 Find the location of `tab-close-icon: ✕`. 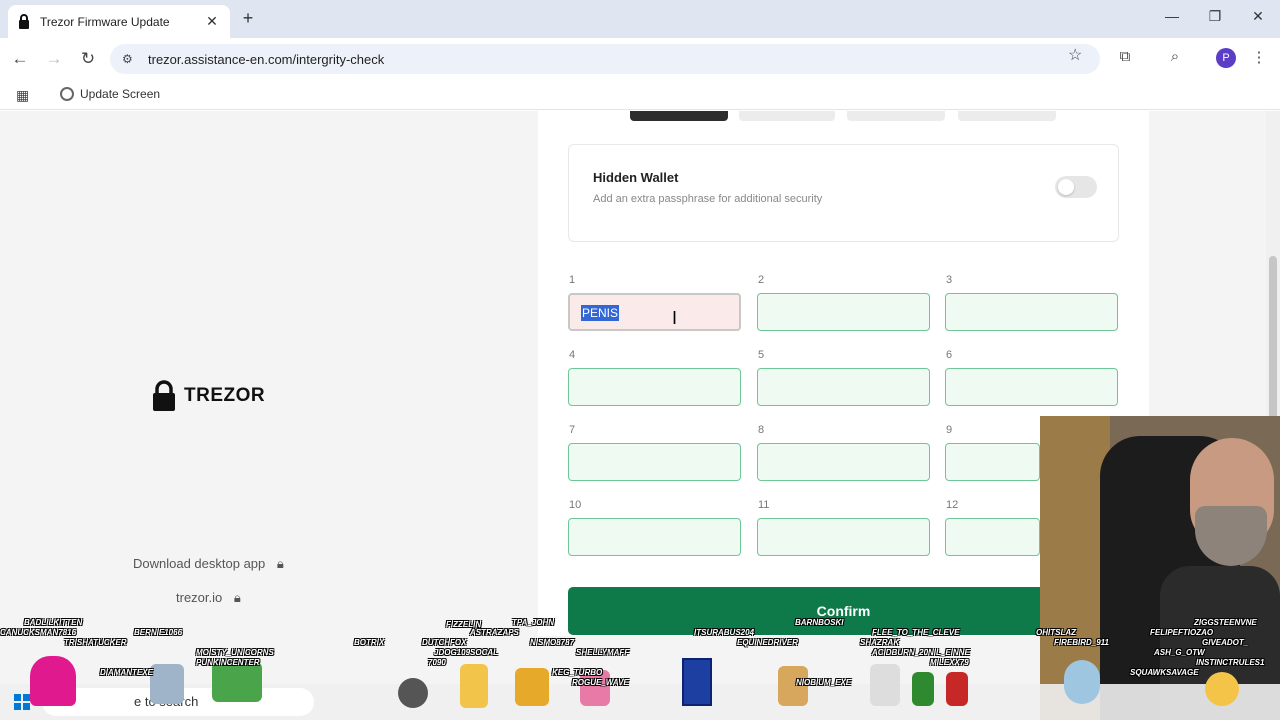

tab-close-icon: ✕ is located at coordinates (212, 21).